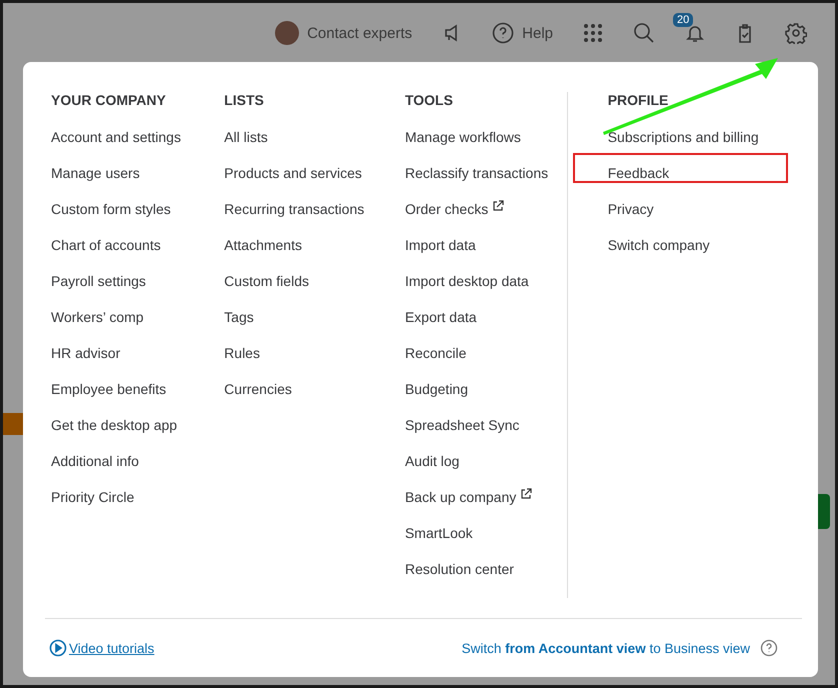 Image resolution: width=838 pixels, height=688 pixels. I want to click on menu-link: Import desktop data, so click(485, 290).